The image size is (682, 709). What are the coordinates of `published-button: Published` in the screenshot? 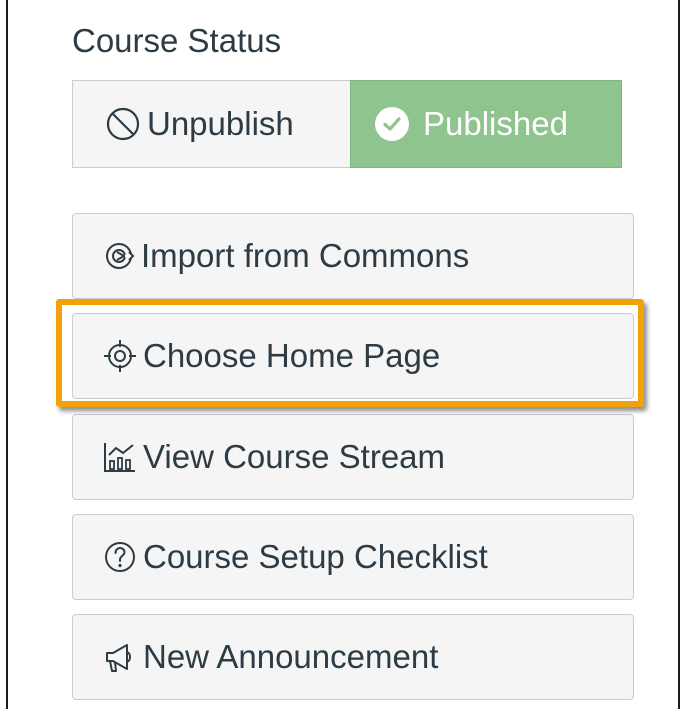 It's located at (486, 124).